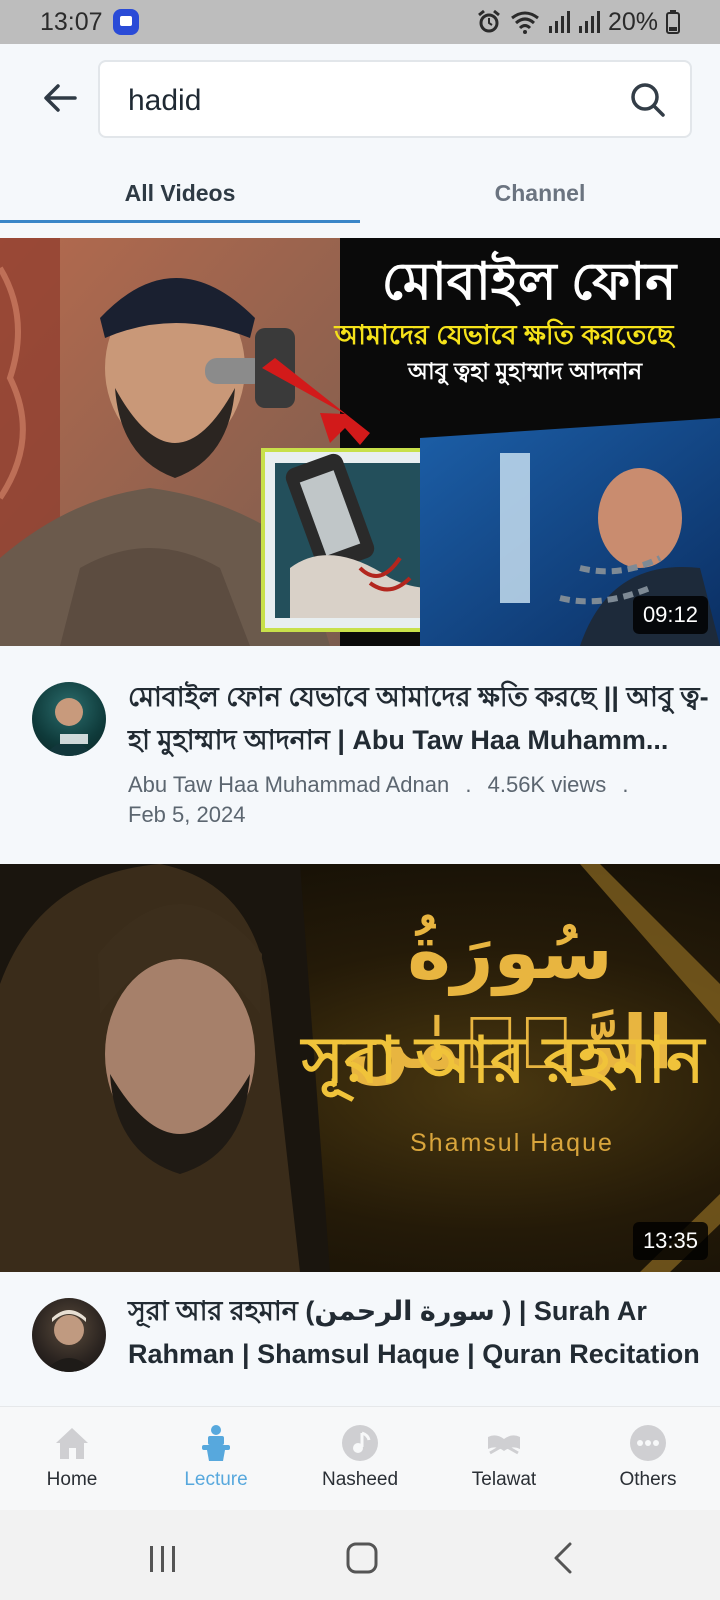 The width and height of the screenshot is (720, 1600). I want to click on thumbnail-bangla-title: সূরা আর রহমান, so click(503, 1060).